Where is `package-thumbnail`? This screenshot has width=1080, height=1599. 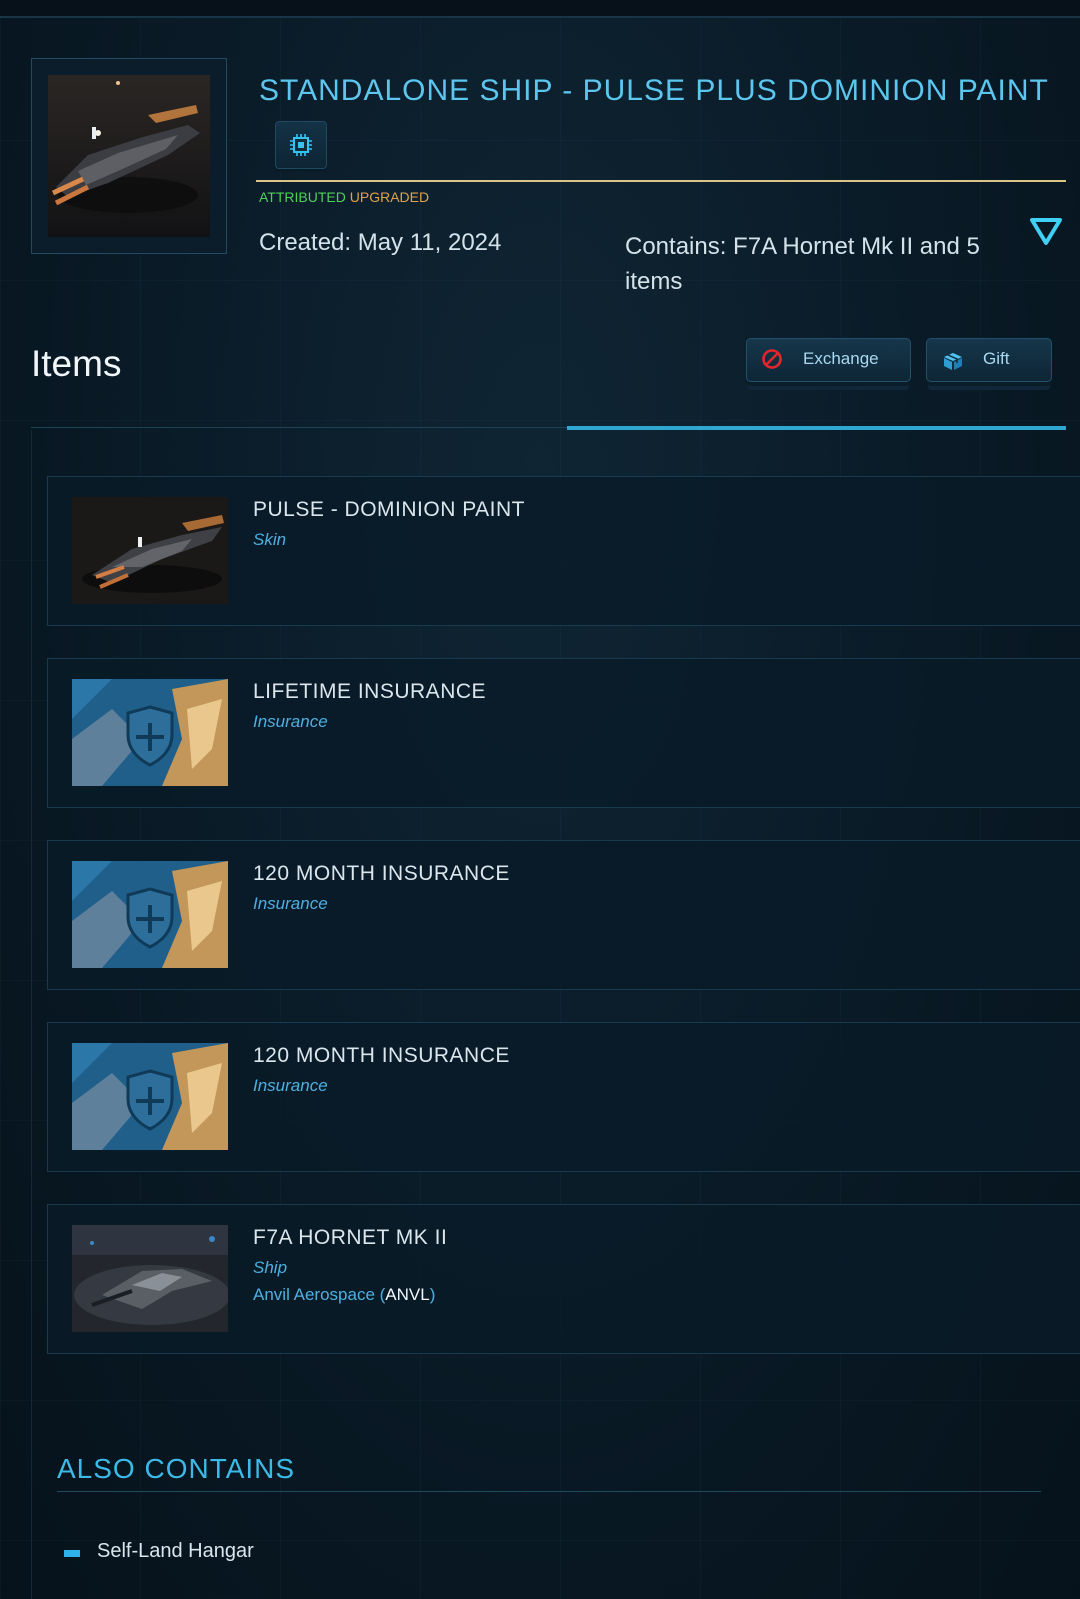
package-thumbnail is located at coordinates (129, 156).